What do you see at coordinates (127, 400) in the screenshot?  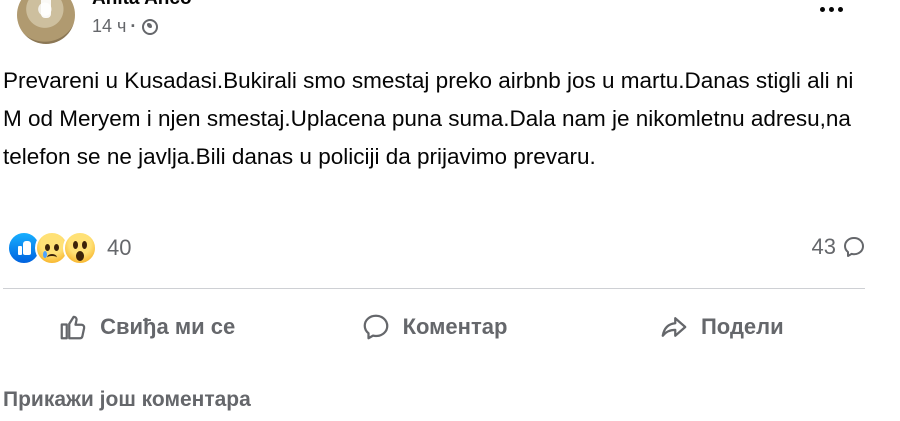 I see `show-more-comments-link: Прикажи још коментара` at bounding box center [127, 400].